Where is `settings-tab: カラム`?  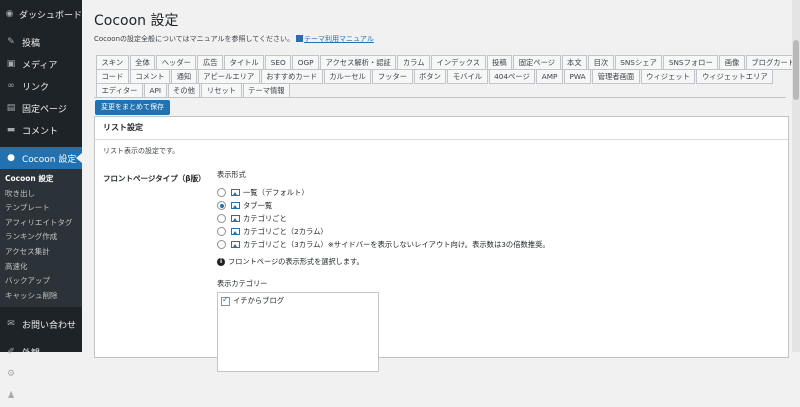
settings-tab: カラム is located at coordinates (414, 62).